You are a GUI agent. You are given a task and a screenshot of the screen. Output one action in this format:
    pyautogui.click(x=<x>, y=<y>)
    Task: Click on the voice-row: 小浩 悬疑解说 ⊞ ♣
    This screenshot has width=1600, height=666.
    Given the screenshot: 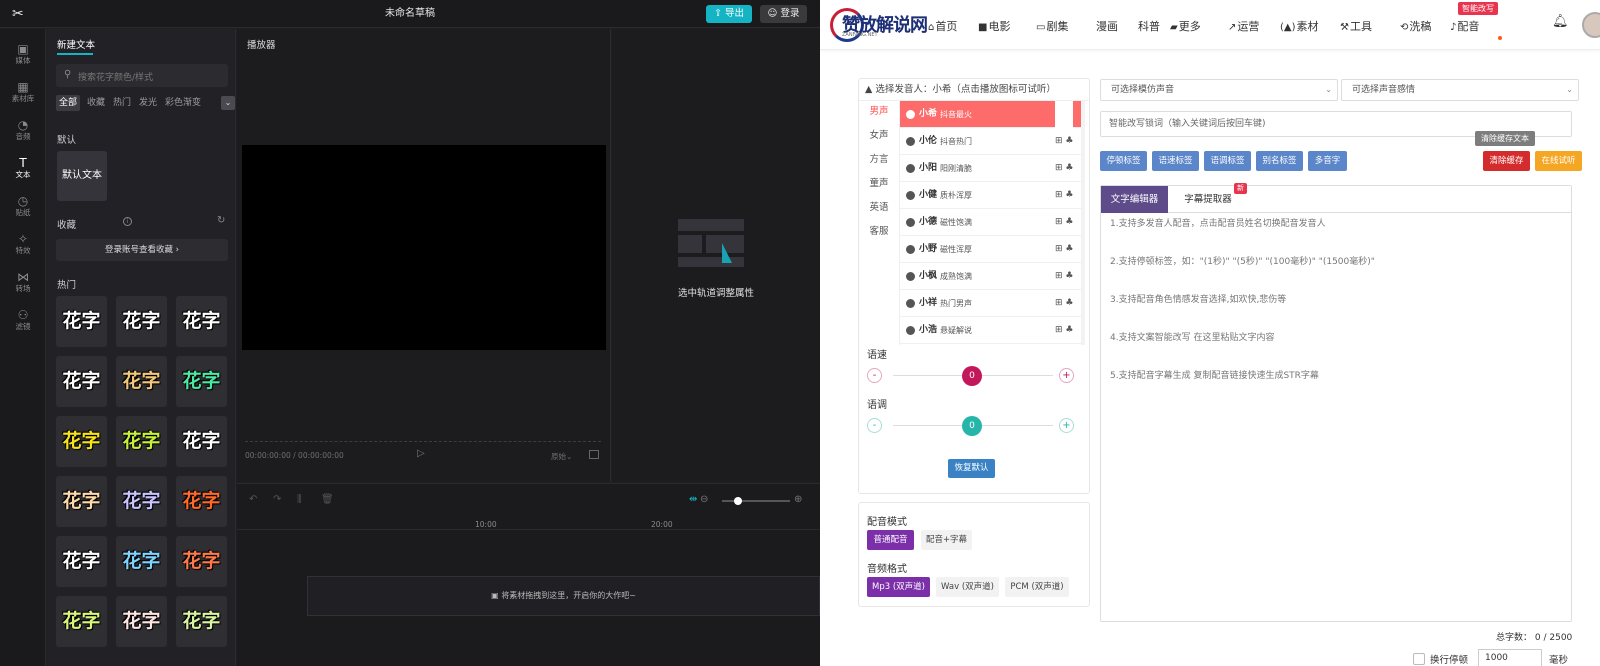 What is the action you would take?
    pyautogui.click(x=991, y=330)
    